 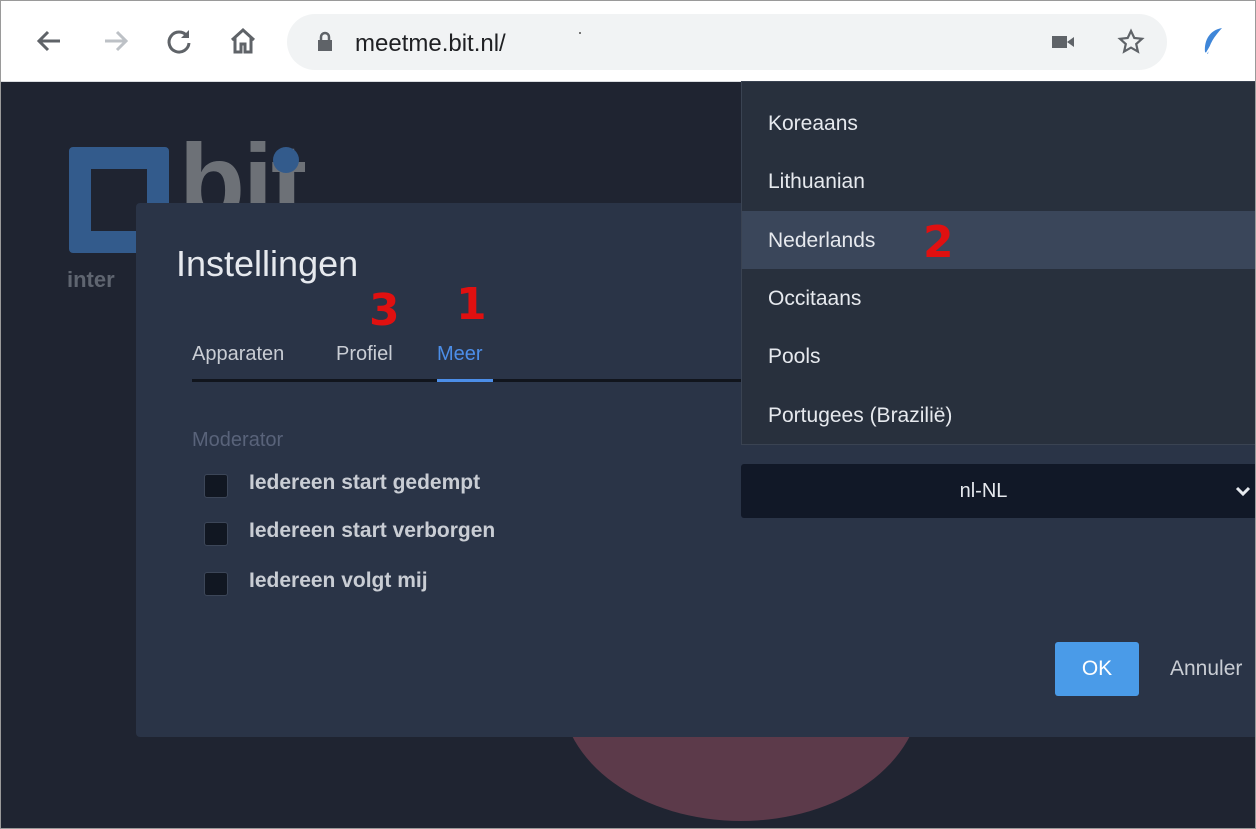 I want to click on dropdown-item-pools: Pools, so click(x=998, y=356).